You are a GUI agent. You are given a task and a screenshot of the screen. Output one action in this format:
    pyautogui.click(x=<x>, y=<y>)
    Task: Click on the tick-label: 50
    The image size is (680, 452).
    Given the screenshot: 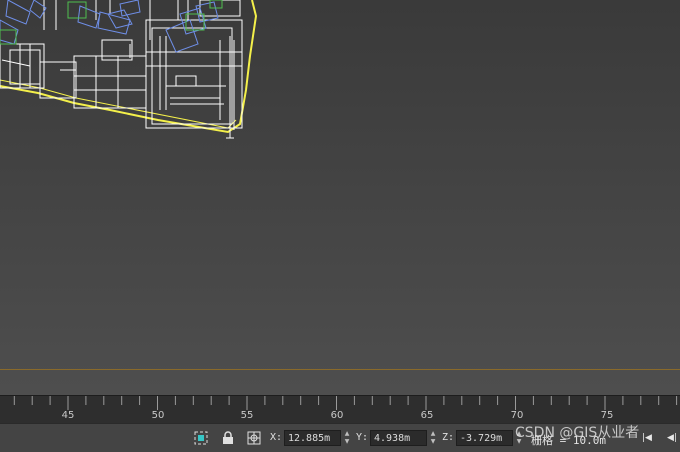 What is the action you would take?
    pyautogui.click(x=158, y=415)
    